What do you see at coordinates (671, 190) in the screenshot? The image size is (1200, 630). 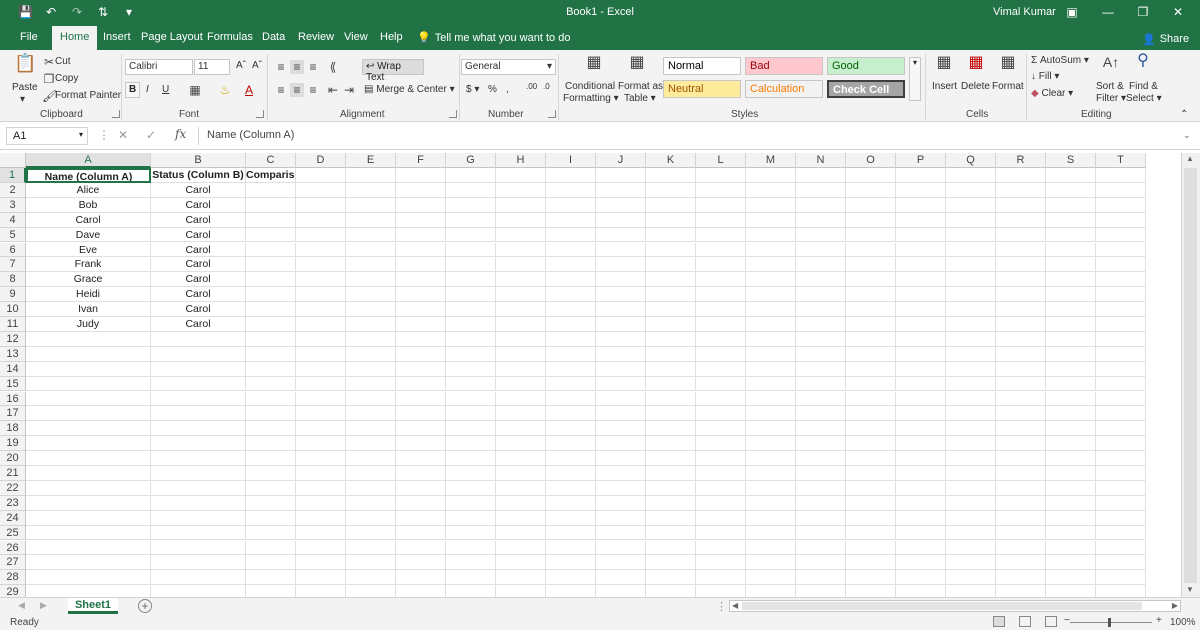 I see `cell-K2` at bounding box center [671, 190].